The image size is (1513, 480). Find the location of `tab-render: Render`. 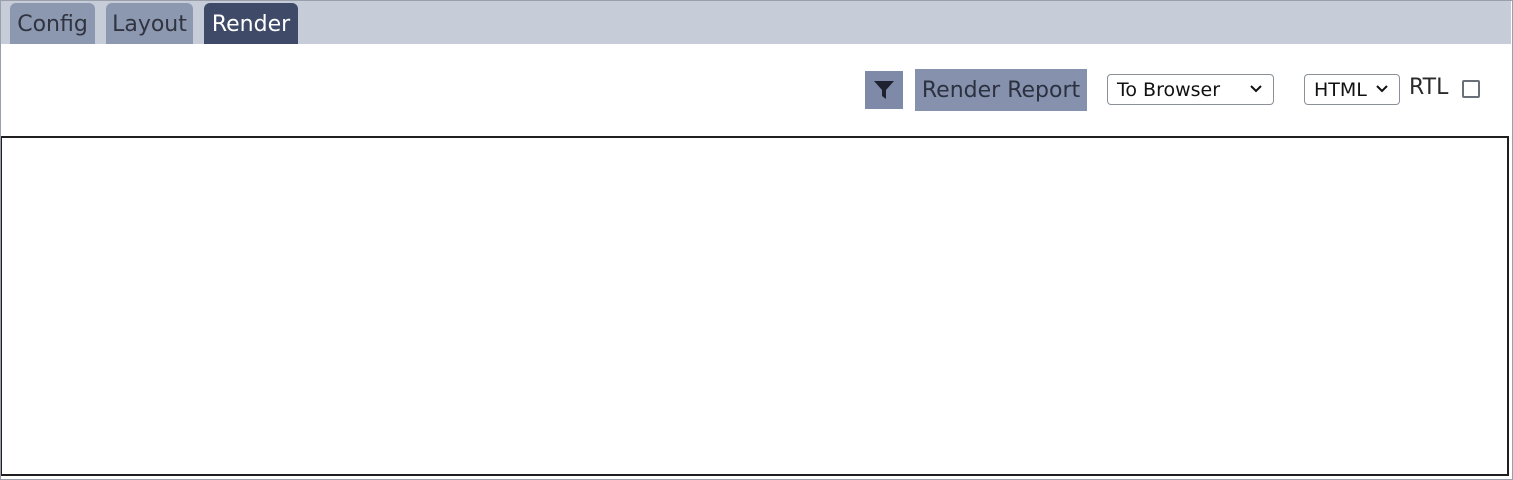

tab-render: Render is located at coordinates (251, 24).